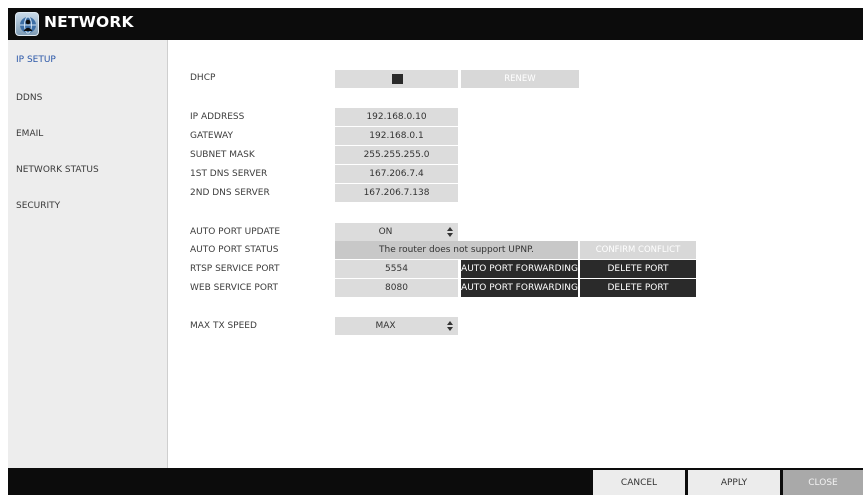 This screenshot has width=863, height=495. Describe the element at coordinates (396, 193) in the screenshot. I see `dns2-field: 167.206.7.138` at that location.